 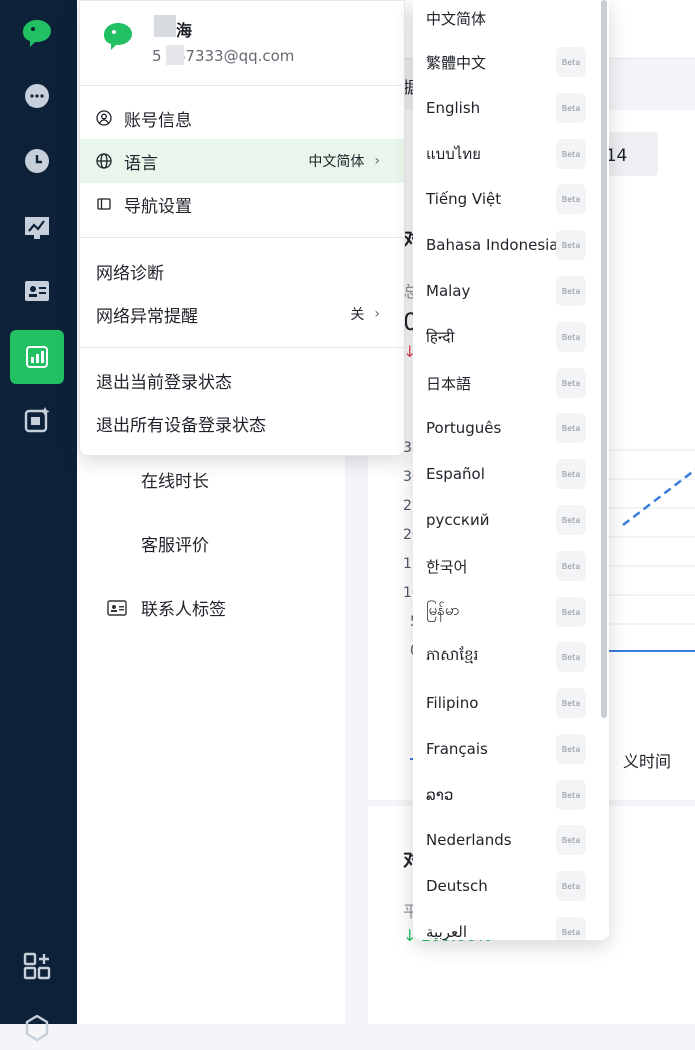 I want to click on language-option: Deutsch Beta, so click(x=511, y=886).